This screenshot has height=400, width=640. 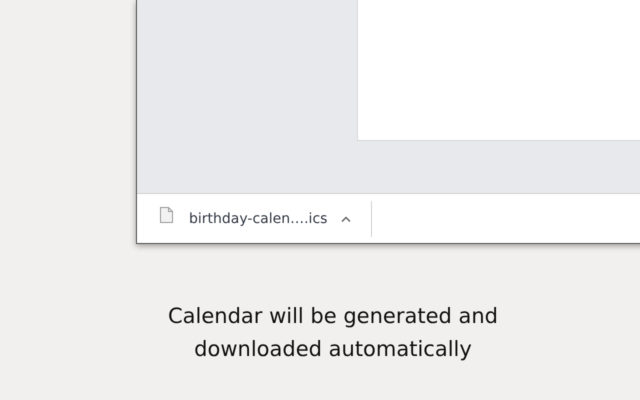 I want to click on file-icon, so click(x=166, y=214).